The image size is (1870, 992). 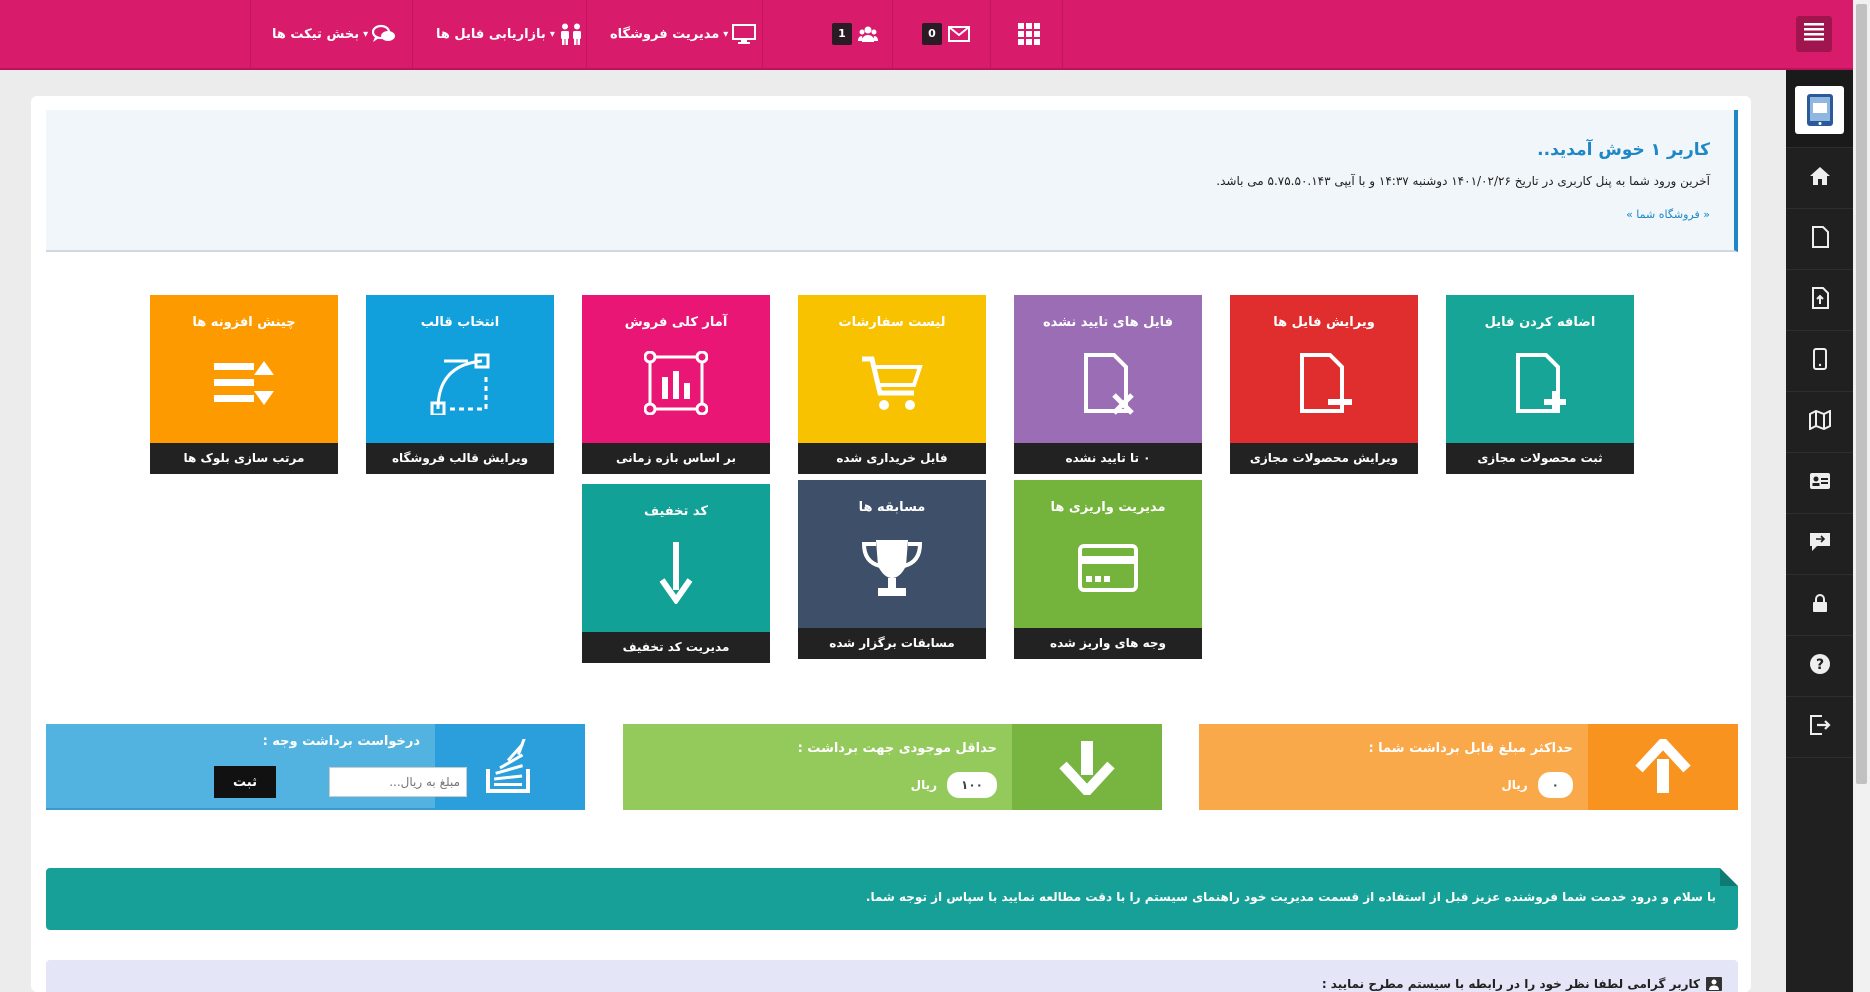 What do you see at coordinates (491, 34) in the screenshot?
I see `nav-file-marketing-label: بازاریابی فایل ها` at bounding box center [491, 34].